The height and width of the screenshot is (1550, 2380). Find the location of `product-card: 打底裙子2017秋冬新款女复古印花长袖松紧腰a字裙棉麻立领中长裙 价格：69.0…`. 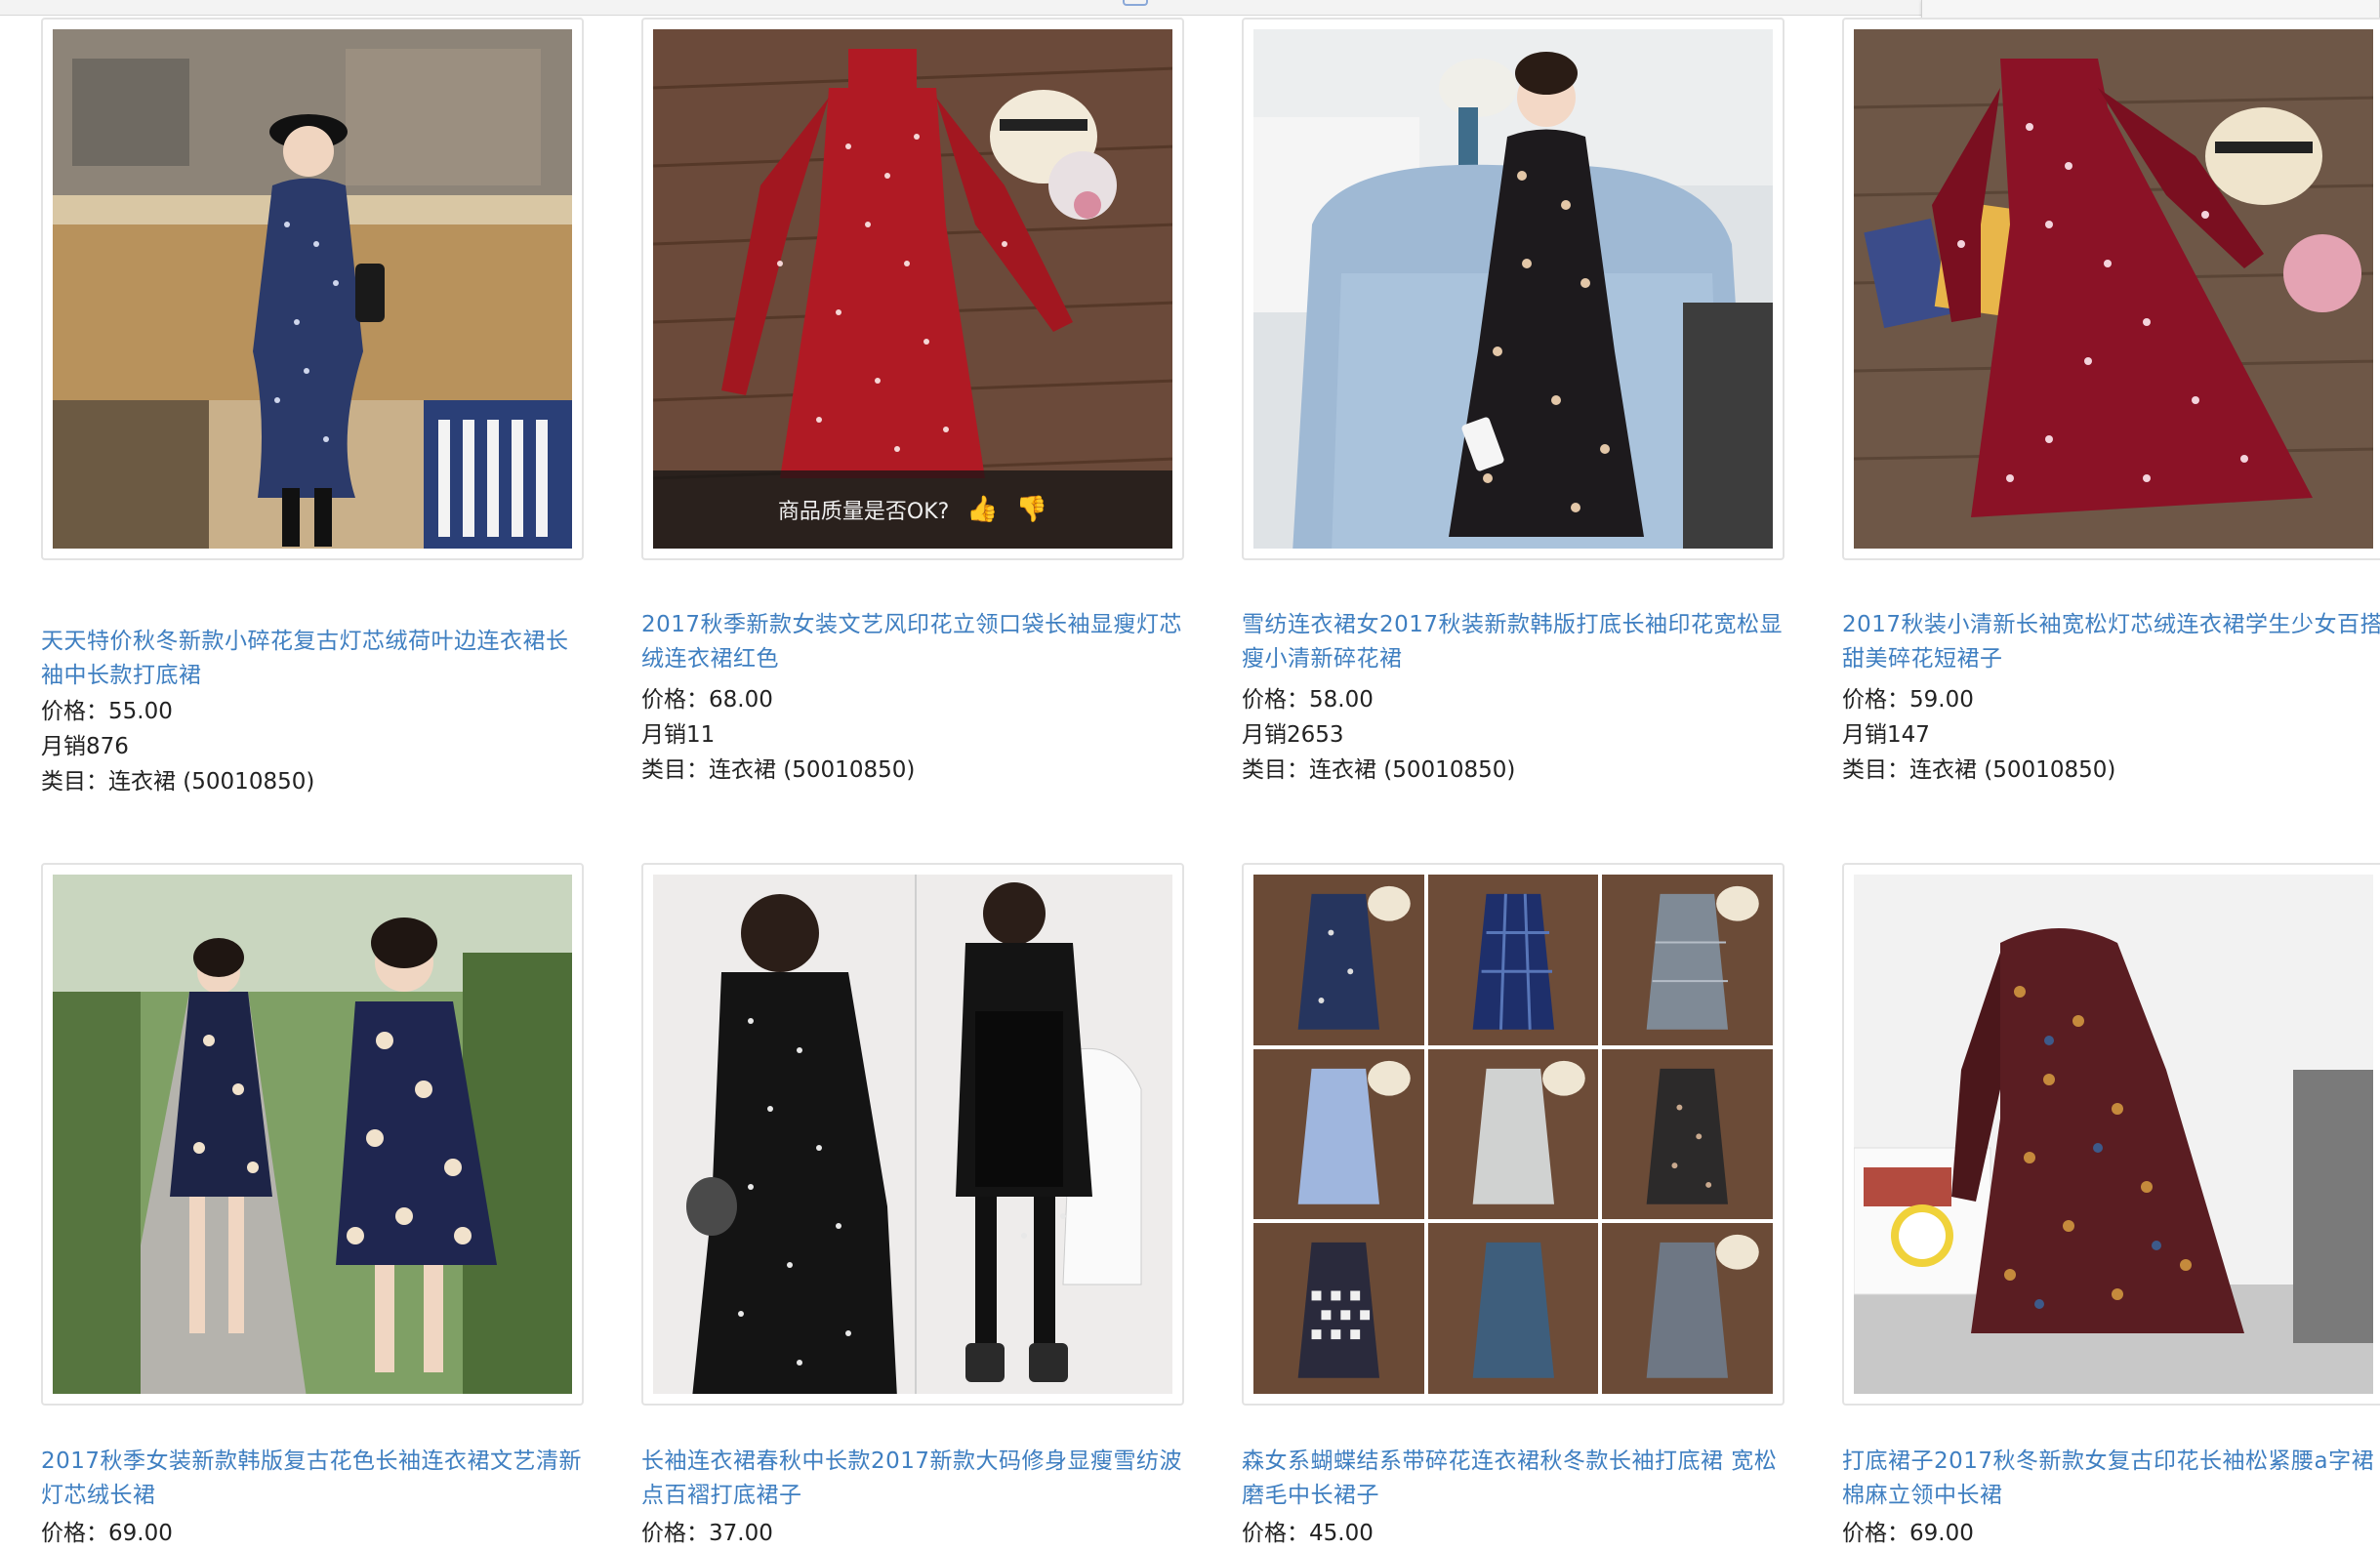

product-card: 打底裙子2017秋冬新款女复古印花长袖松紧腰a字裙棉麻立领中长裙 价格：69.0… is located at coordinates (2111, 1206).